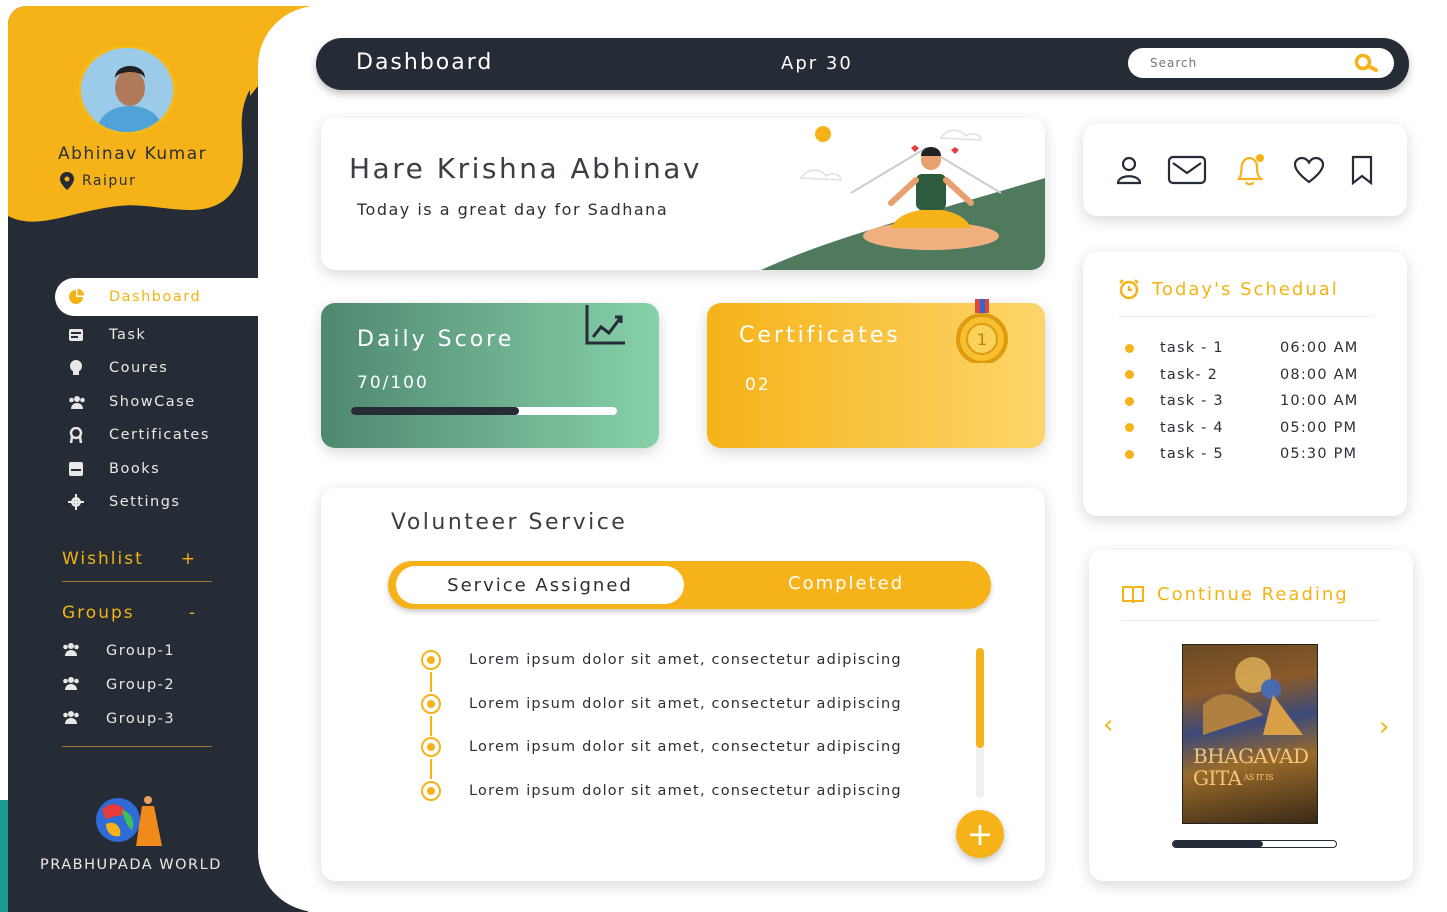  What do you see at coordinates (1250, 170) in the screenshot?
I see `notification-bell-icon` at bounding box center [1250, 170].